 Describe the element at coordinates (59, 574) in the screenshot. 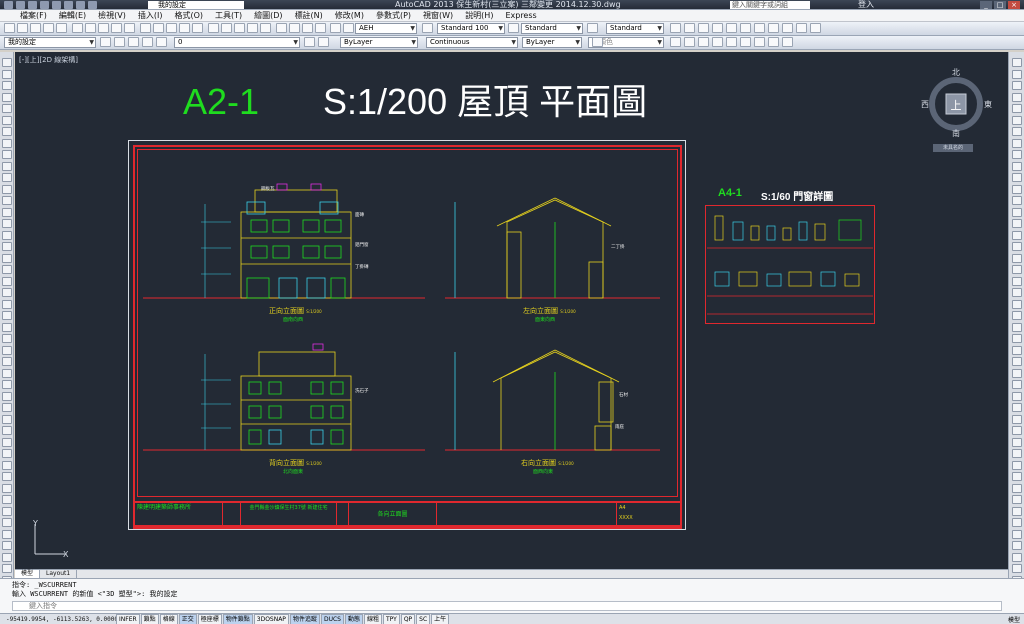

I see `tab-layout1: Layout1` at that location.